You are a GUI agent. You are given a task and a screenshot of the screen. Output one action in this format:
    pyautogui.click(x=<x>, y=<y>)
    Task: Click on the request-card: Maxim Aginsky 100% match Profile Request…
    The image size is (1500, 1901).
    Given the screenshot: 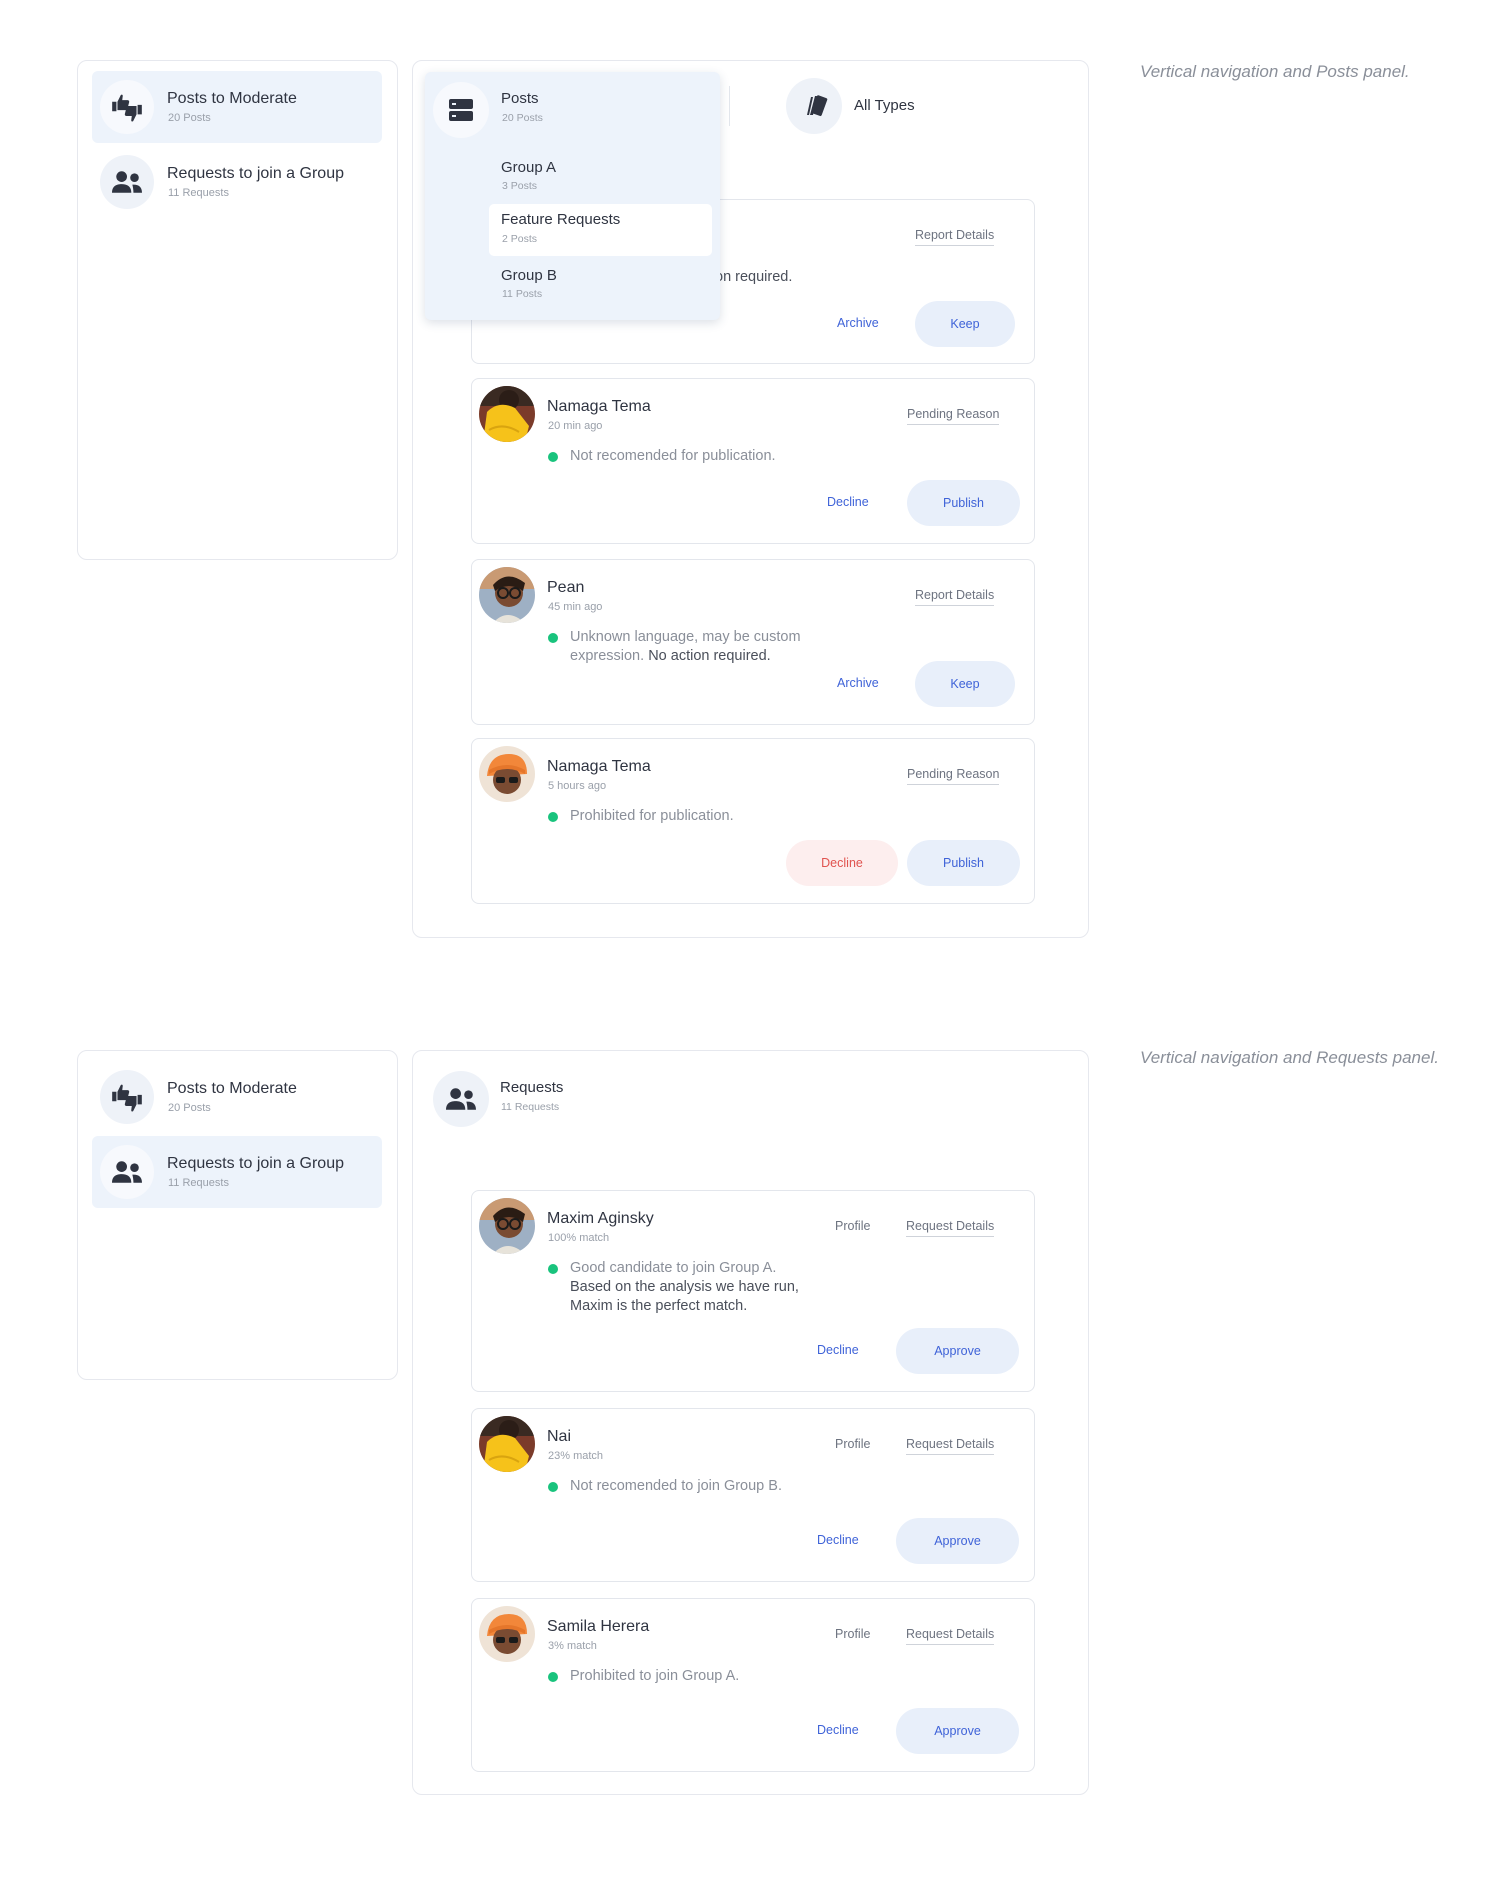 What is the action you would take?
    pyautogui.click(x=753, y=1291)
    